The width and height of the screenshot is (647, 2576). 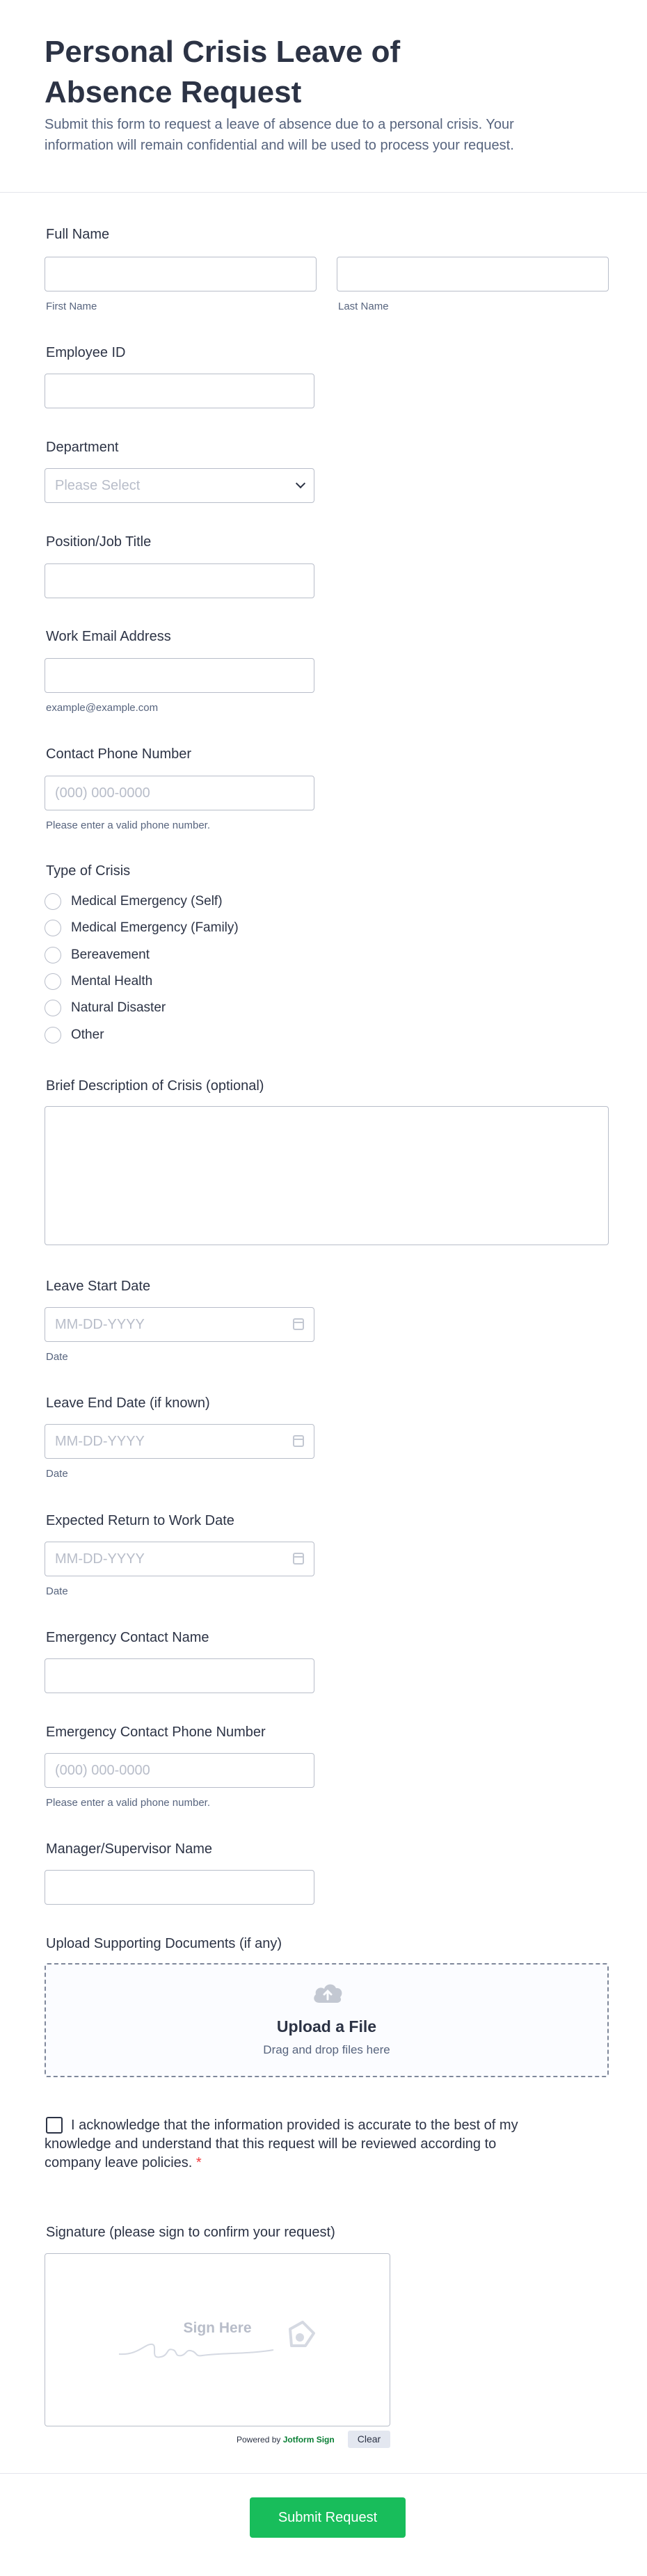 I want to click on phone-sublabel: Please enter a valid phone number., so click(x=128, y=825).